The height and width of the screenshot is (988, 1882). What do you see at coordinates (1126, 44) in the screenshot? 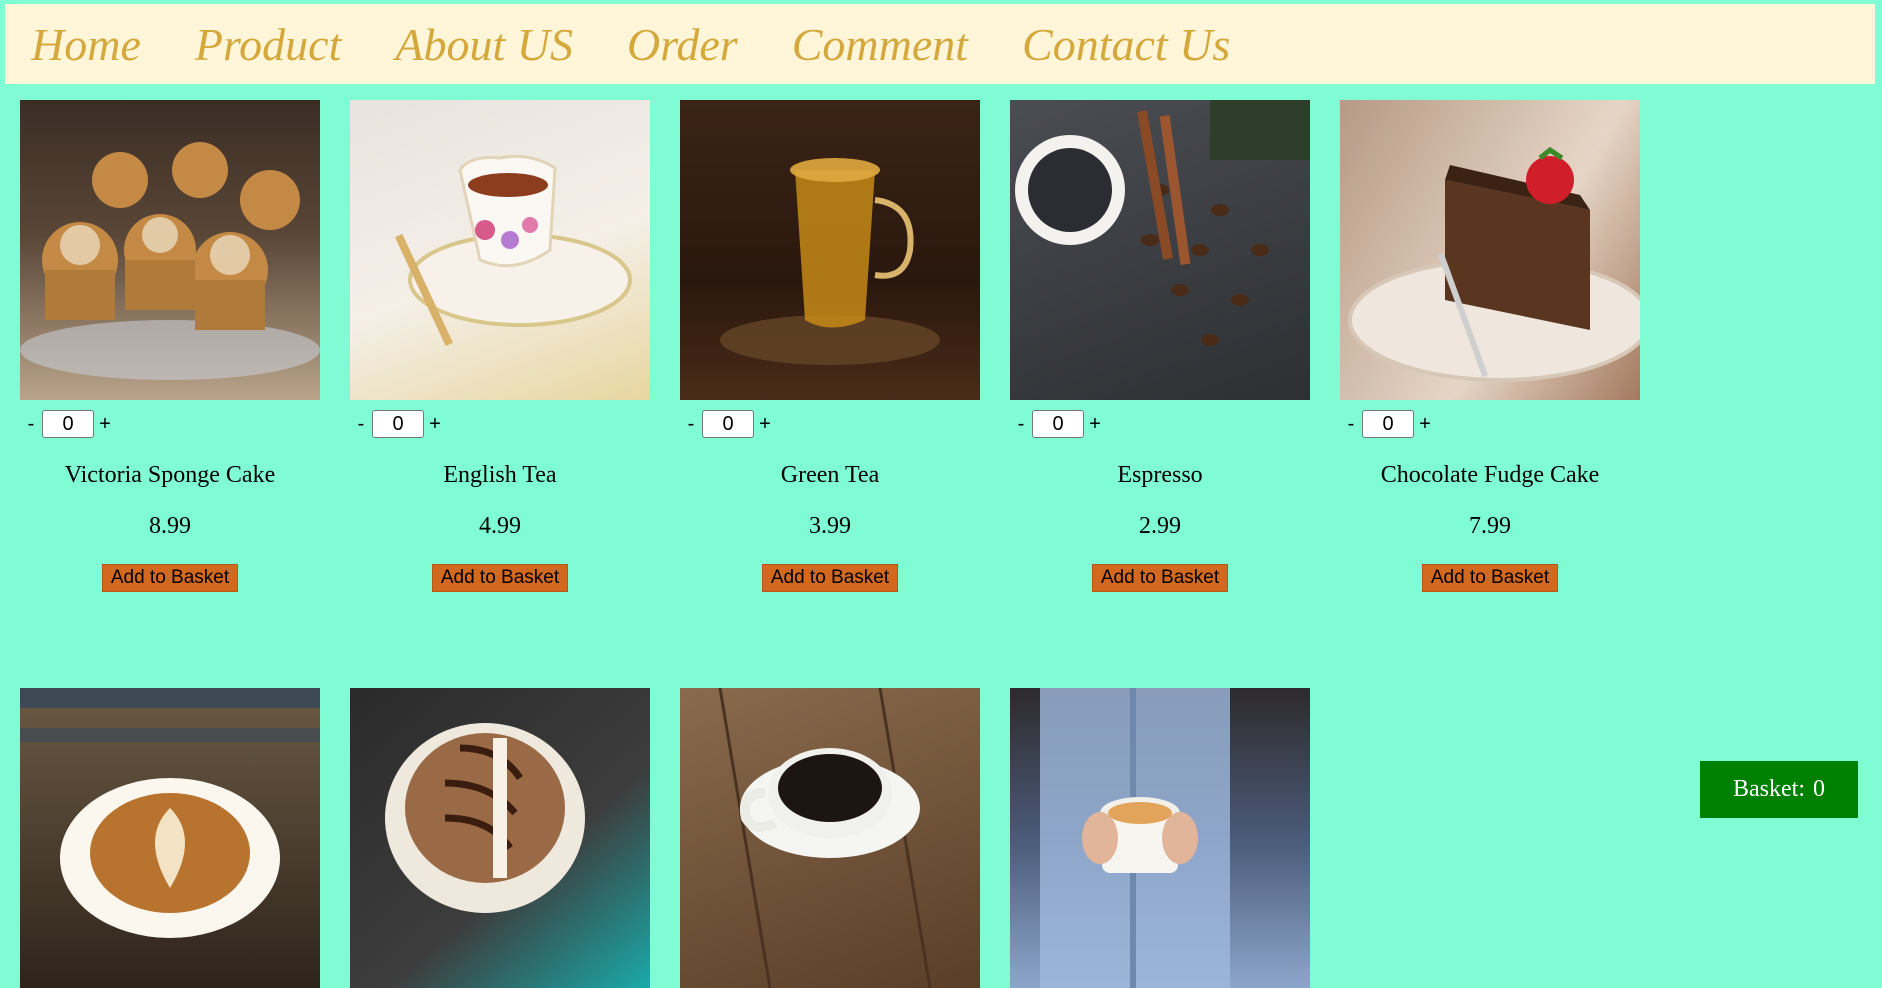
I see `nav-contact: Contact Us` at bounding box center [1126, 44].